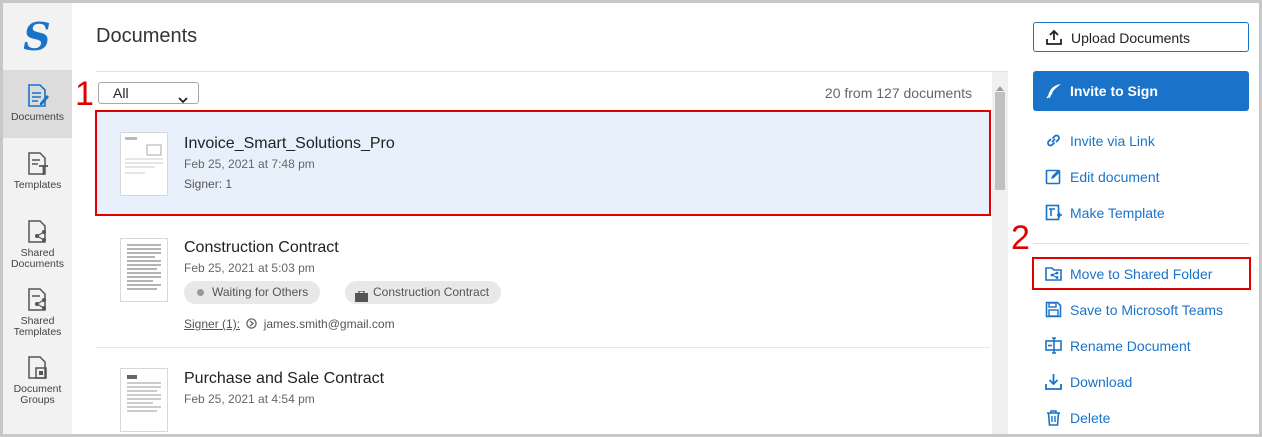  I want to click on sidebar-item-document-groups: Document Groups, so click(37, 383).